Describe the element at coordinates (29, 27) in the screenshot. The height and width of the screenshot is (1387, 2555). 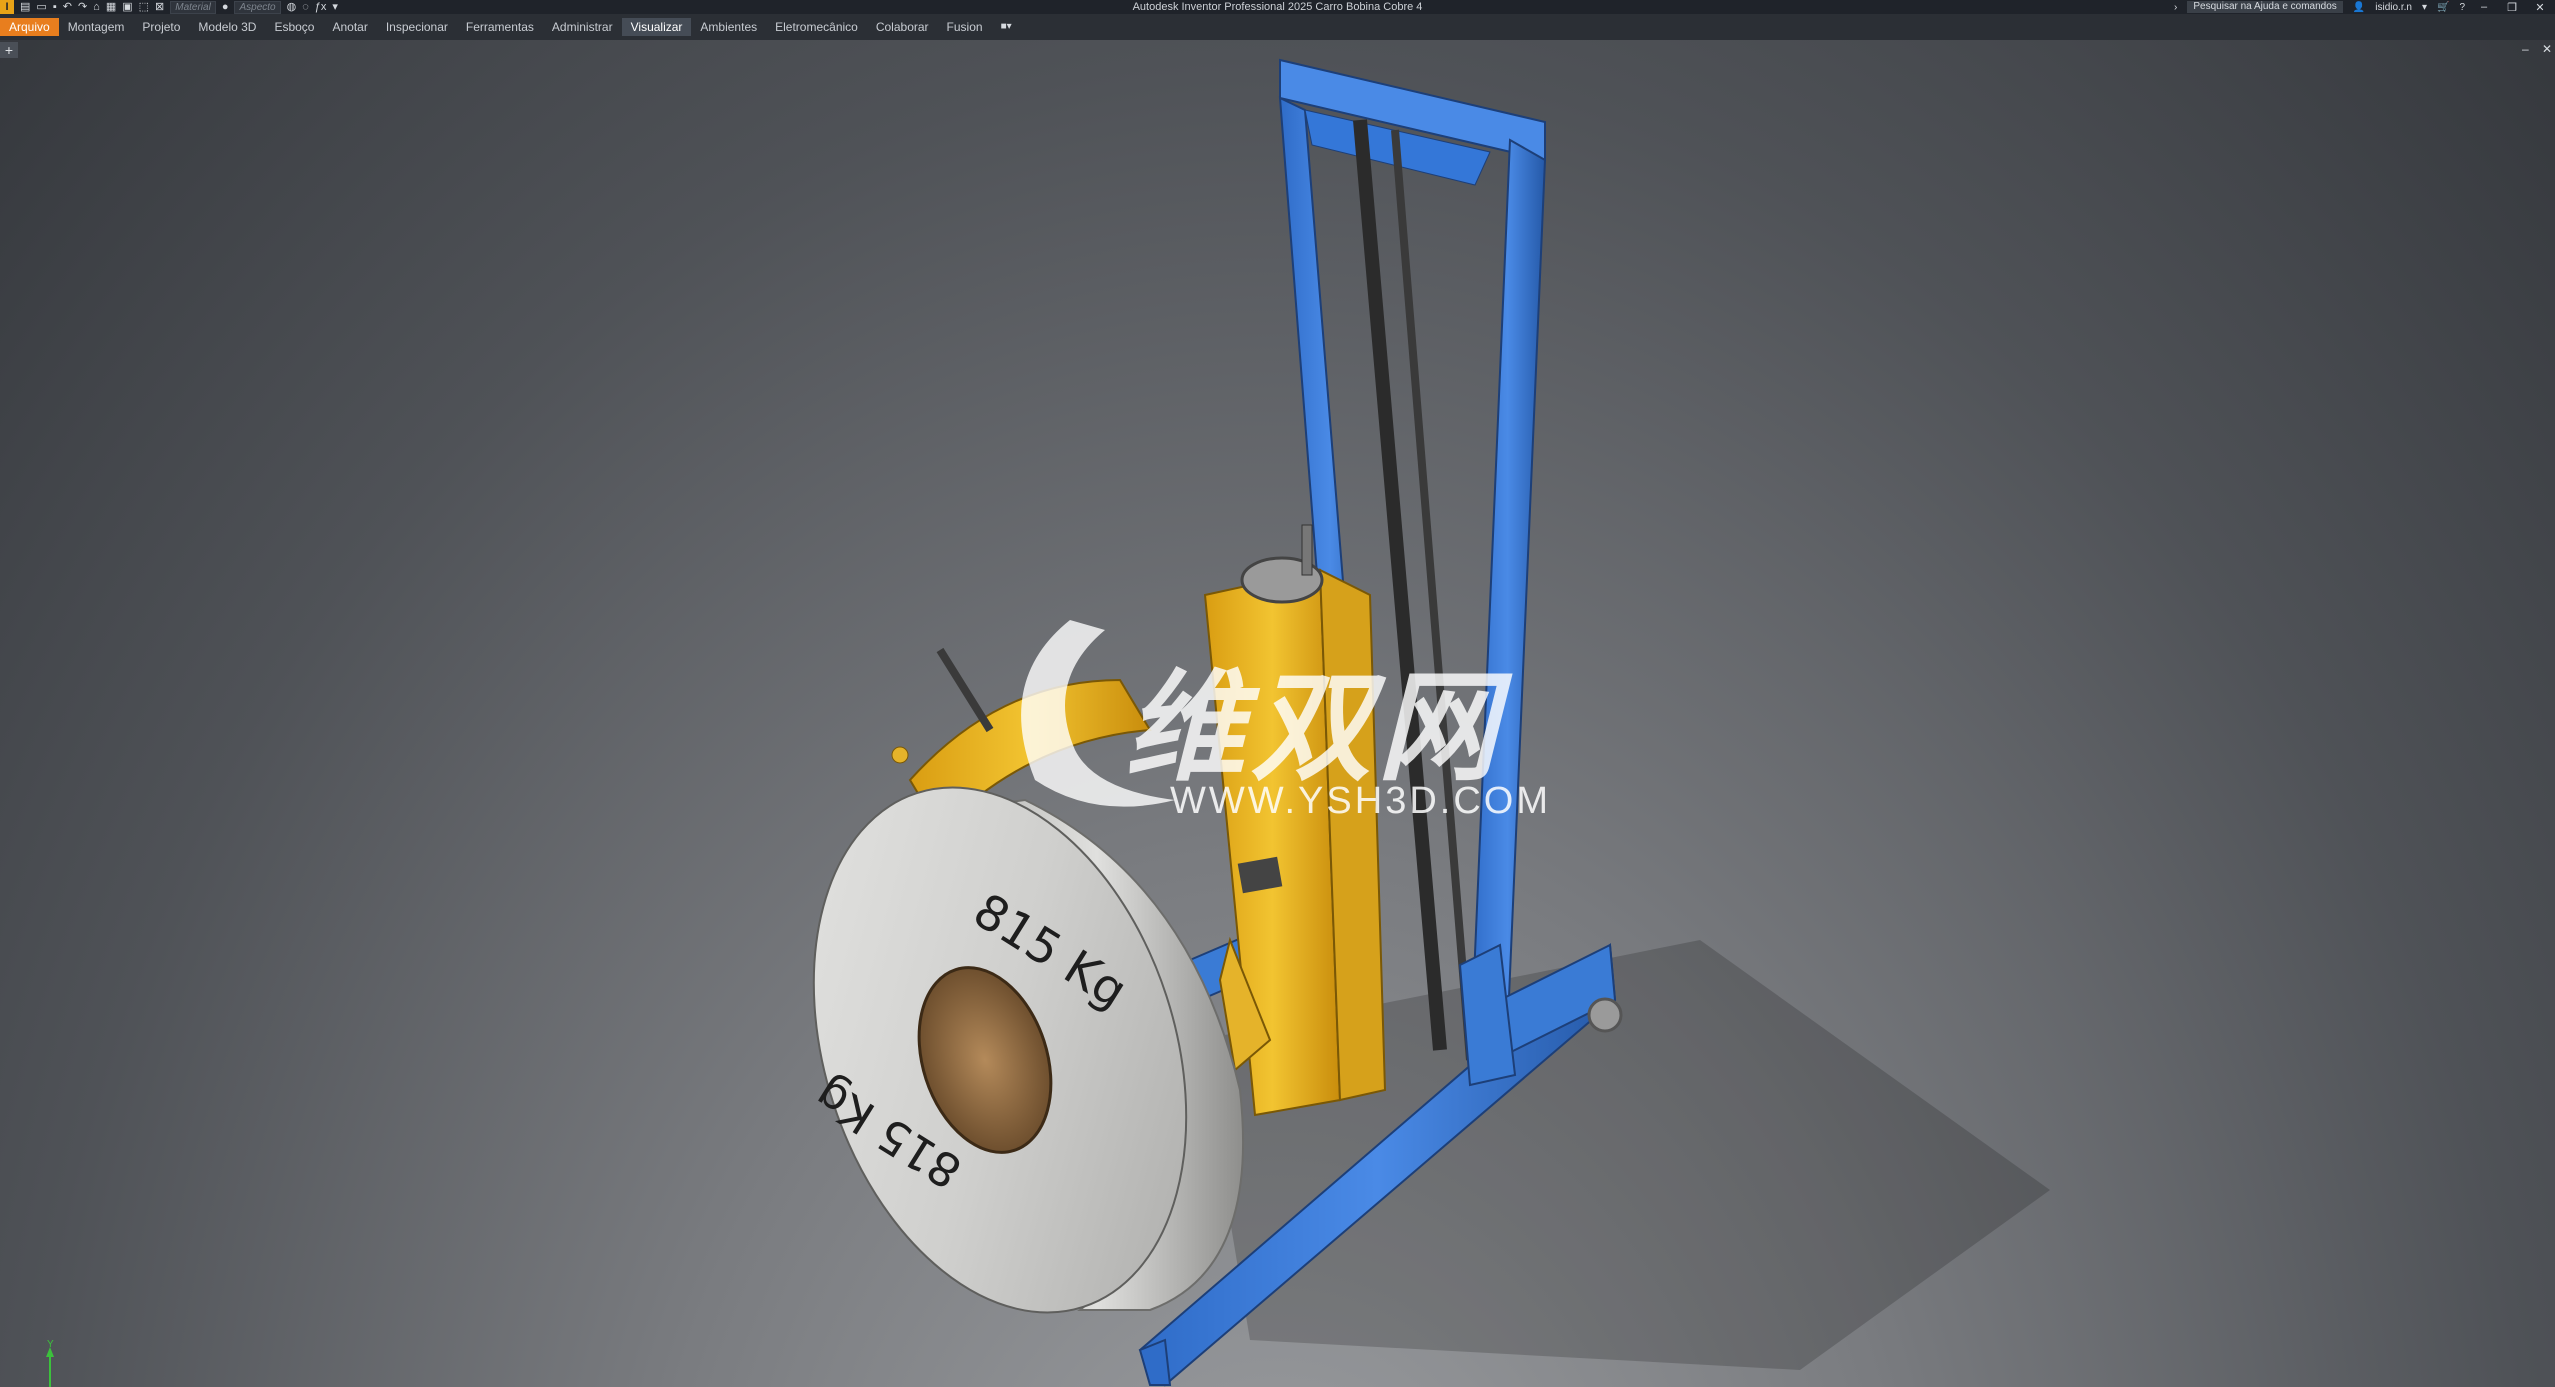
I see `tab-arquivo: Arquivo` at that location.